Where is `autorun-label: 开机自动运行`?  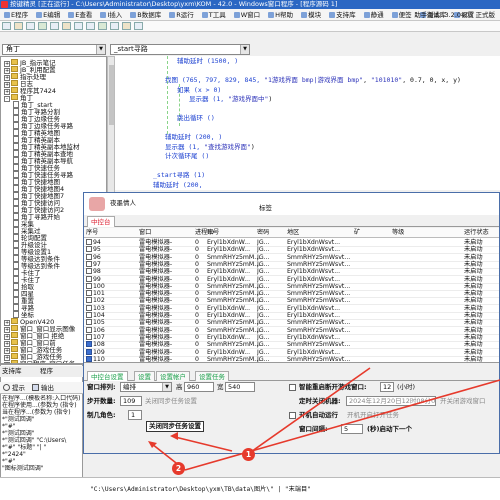 autorun-label: 开机自动运行 is located at coordinates (318, 415).